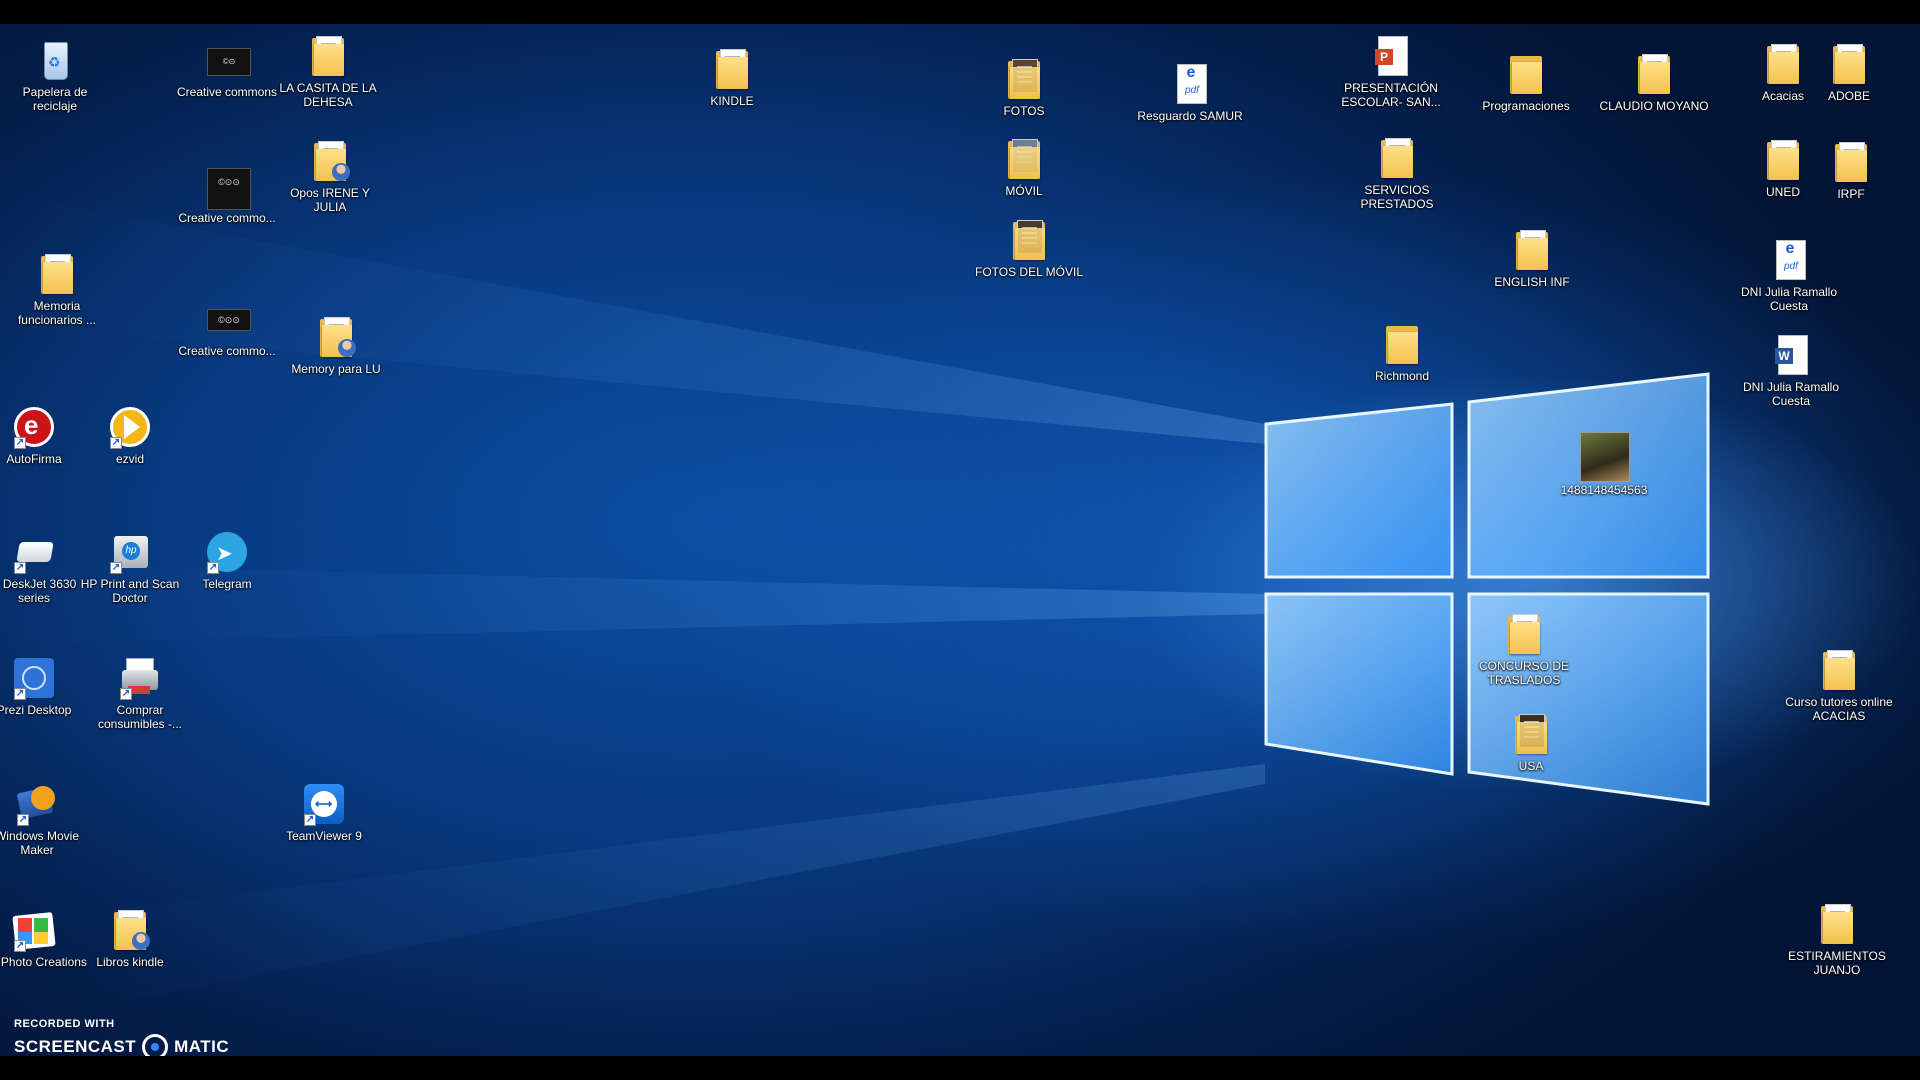 This screenshot has width=1920, height=1080. I want to click on prezi-icon: ↗, so click(34, 678).